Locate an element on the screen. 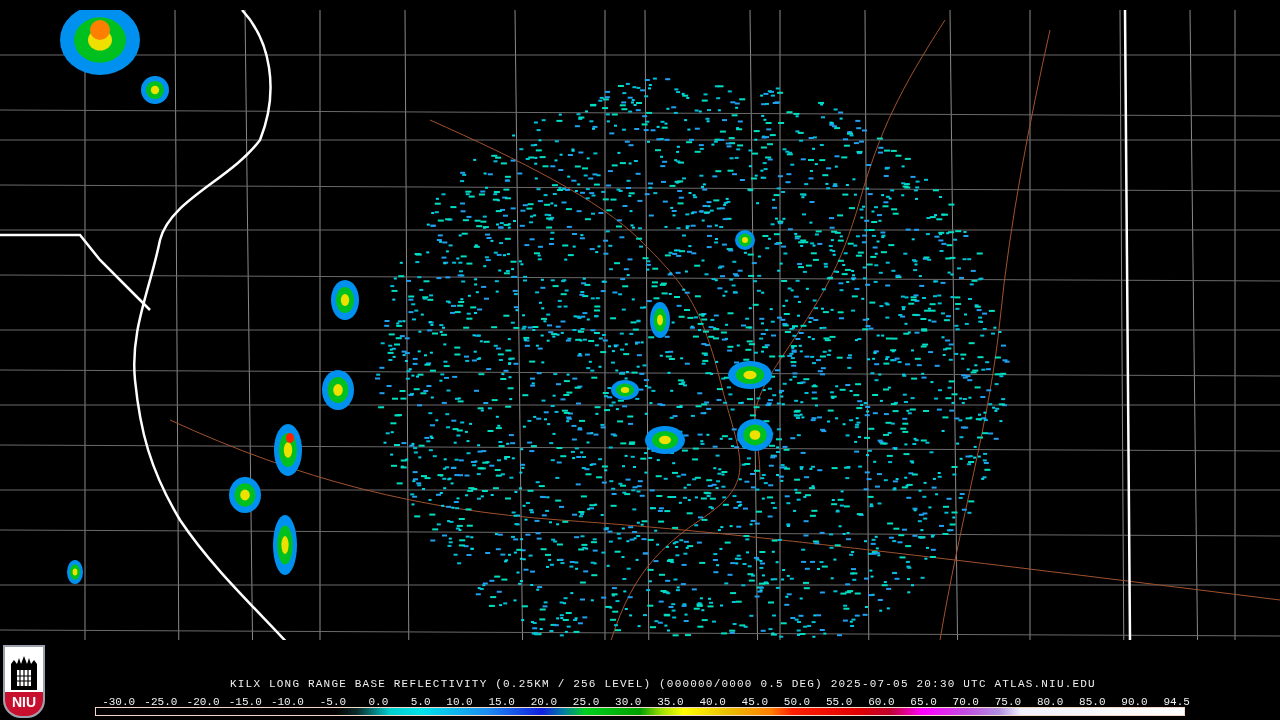  scale-label: 85.0 is located at coordinates (1092, 702).